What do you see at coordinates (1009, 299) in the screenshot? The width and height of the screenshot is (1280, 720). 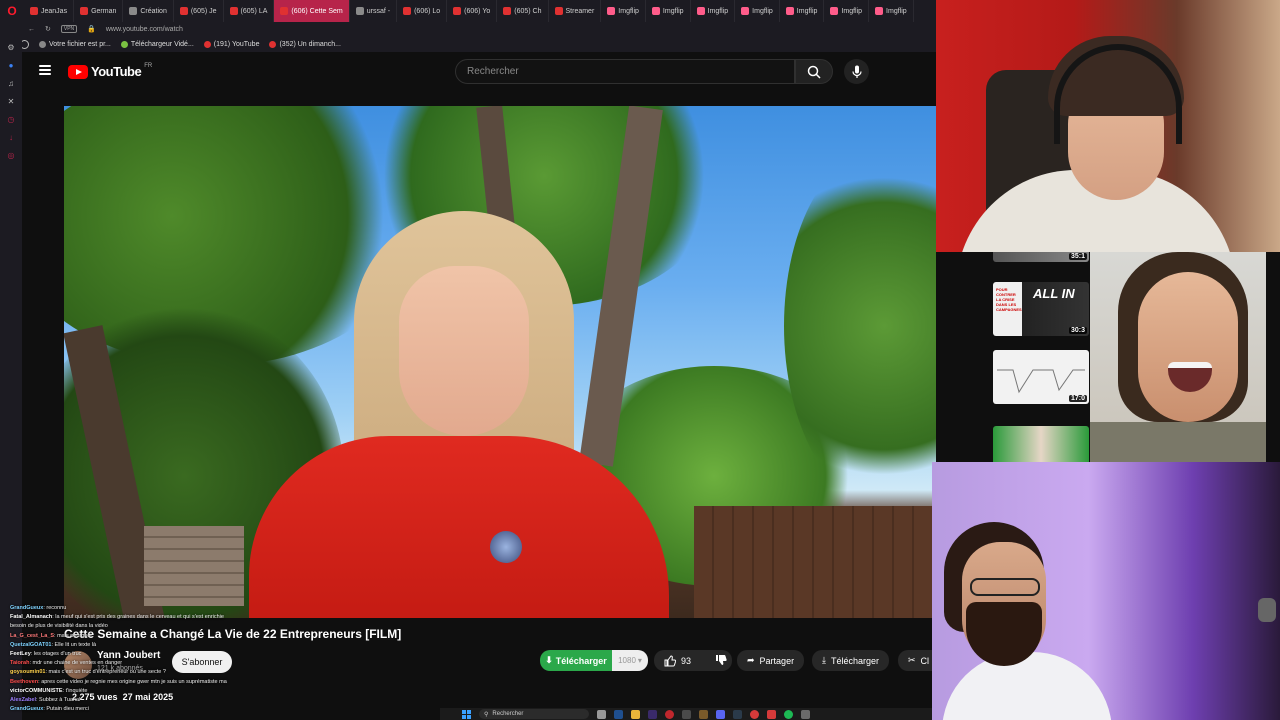 I see `thumbnail-caption: POUR CONTRER LA CRISE DANS LES CAMPAGNES` at bounding box center [1009, 299].